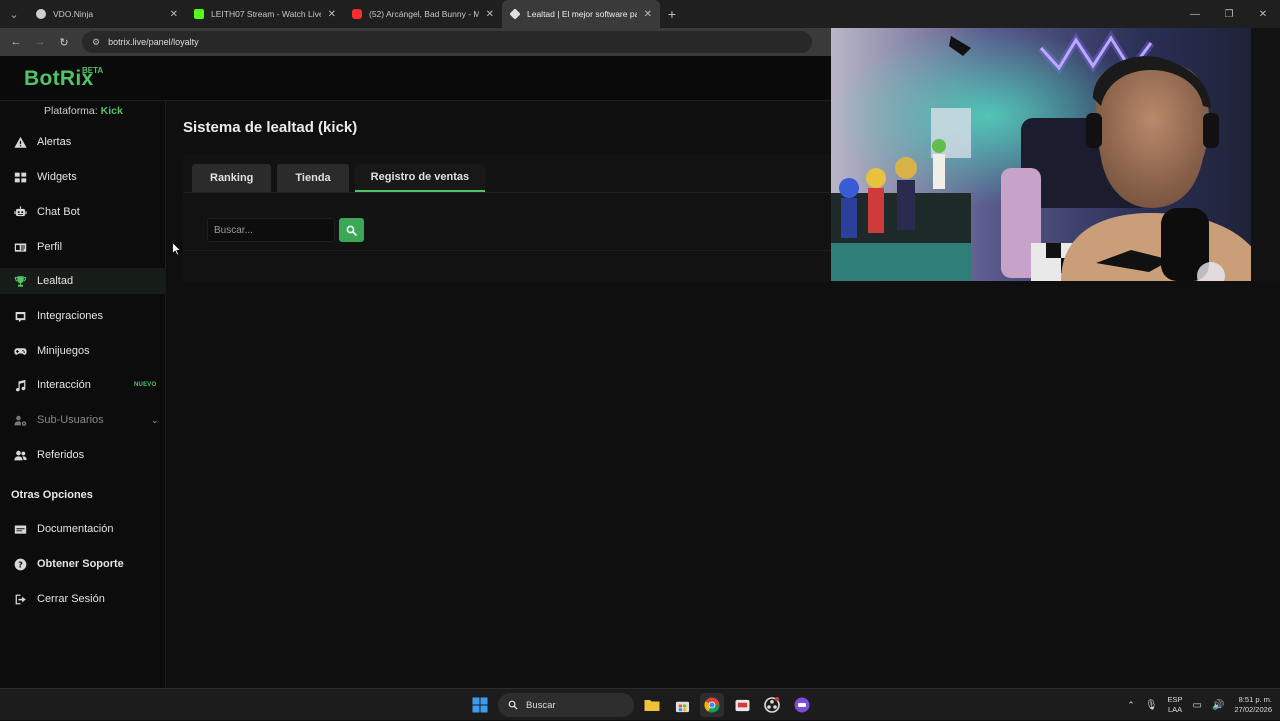 The image size is (1280, 721). I want to click on sidebar-item-interaccion: Interacción NUEVO, so click(83, 385).